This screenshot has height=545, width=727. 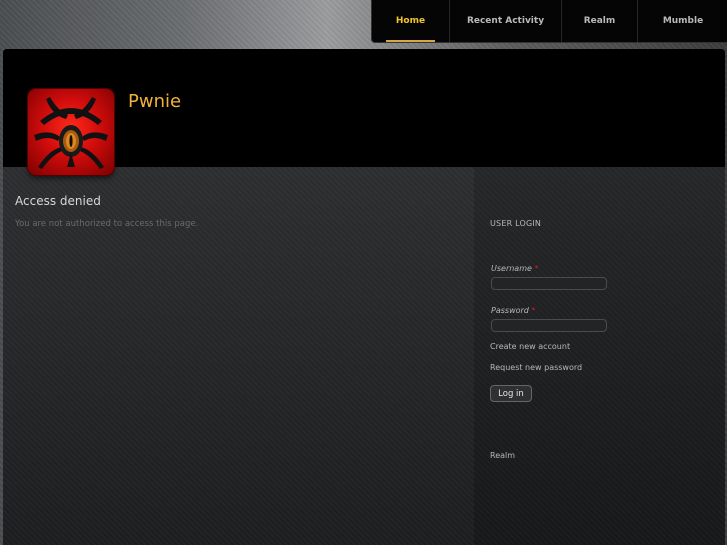 I want to click on spider-emblem-icon, so click(x=71, y=133).